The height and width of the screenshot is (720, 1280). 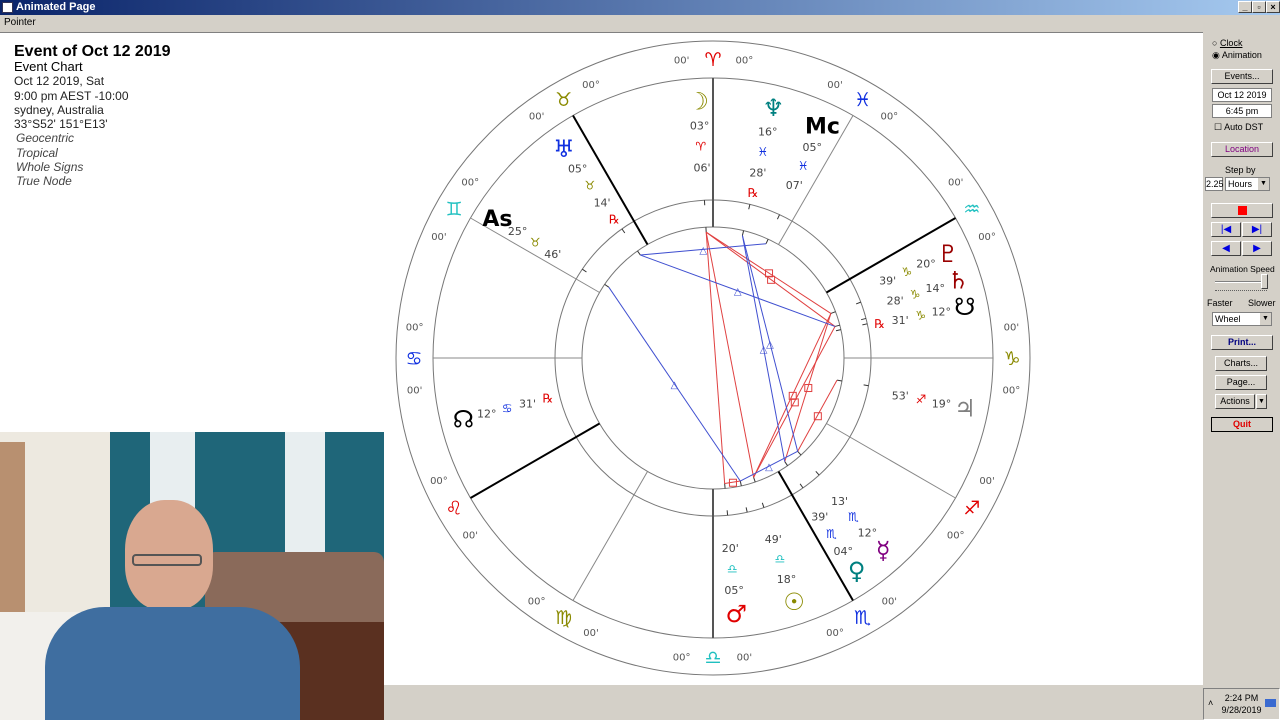 What do you see at coordinates (1262, 303) in the screenshot?
I see `slower-label: Slower` at bounding box center [1262, 303].